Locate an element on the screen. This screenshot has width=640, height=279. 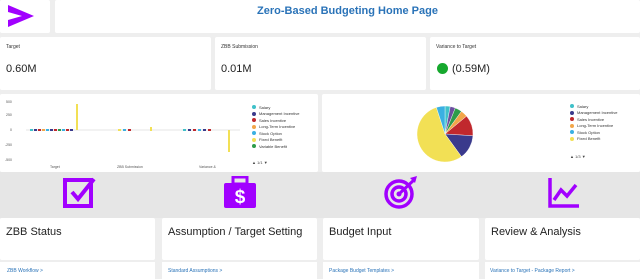
legend-item: Fixed Benefit is located at coordinates (593, 139).